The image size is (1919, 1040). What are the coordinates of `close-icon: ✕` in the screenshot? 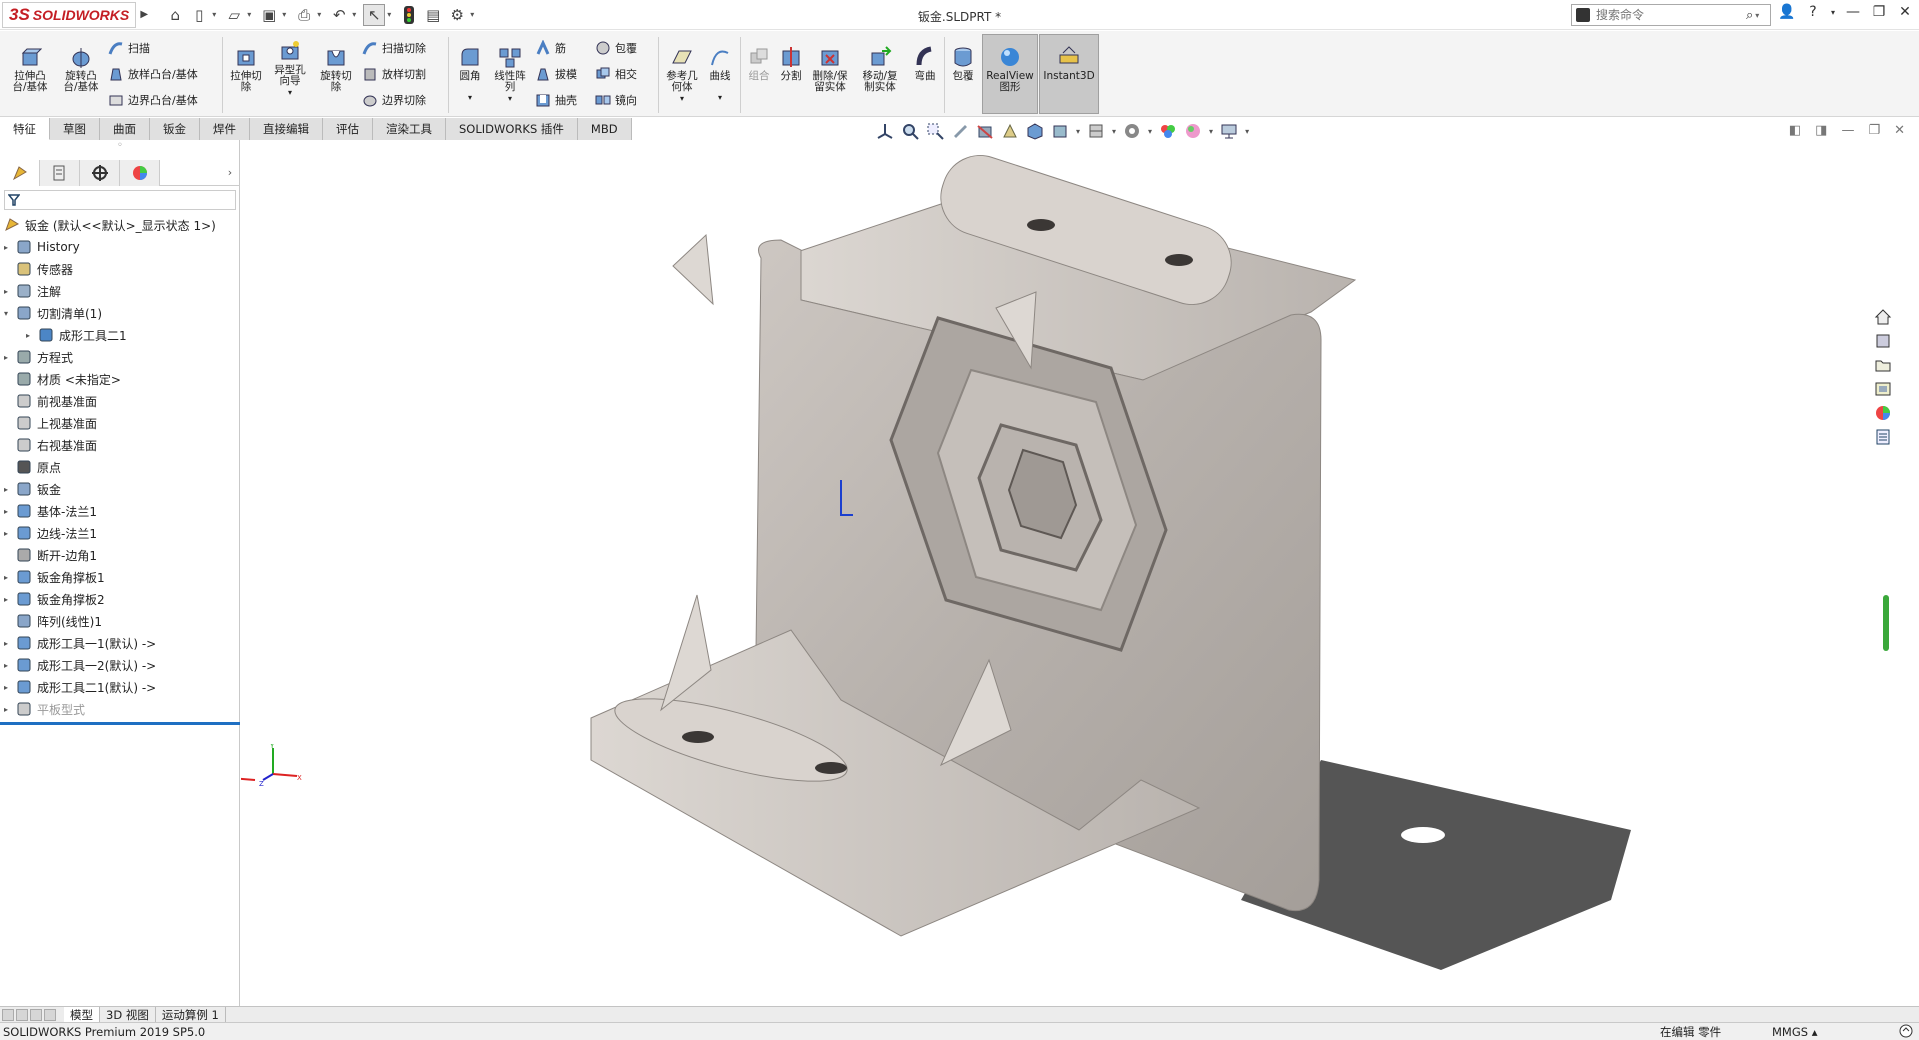 It's located at (1905, 12).